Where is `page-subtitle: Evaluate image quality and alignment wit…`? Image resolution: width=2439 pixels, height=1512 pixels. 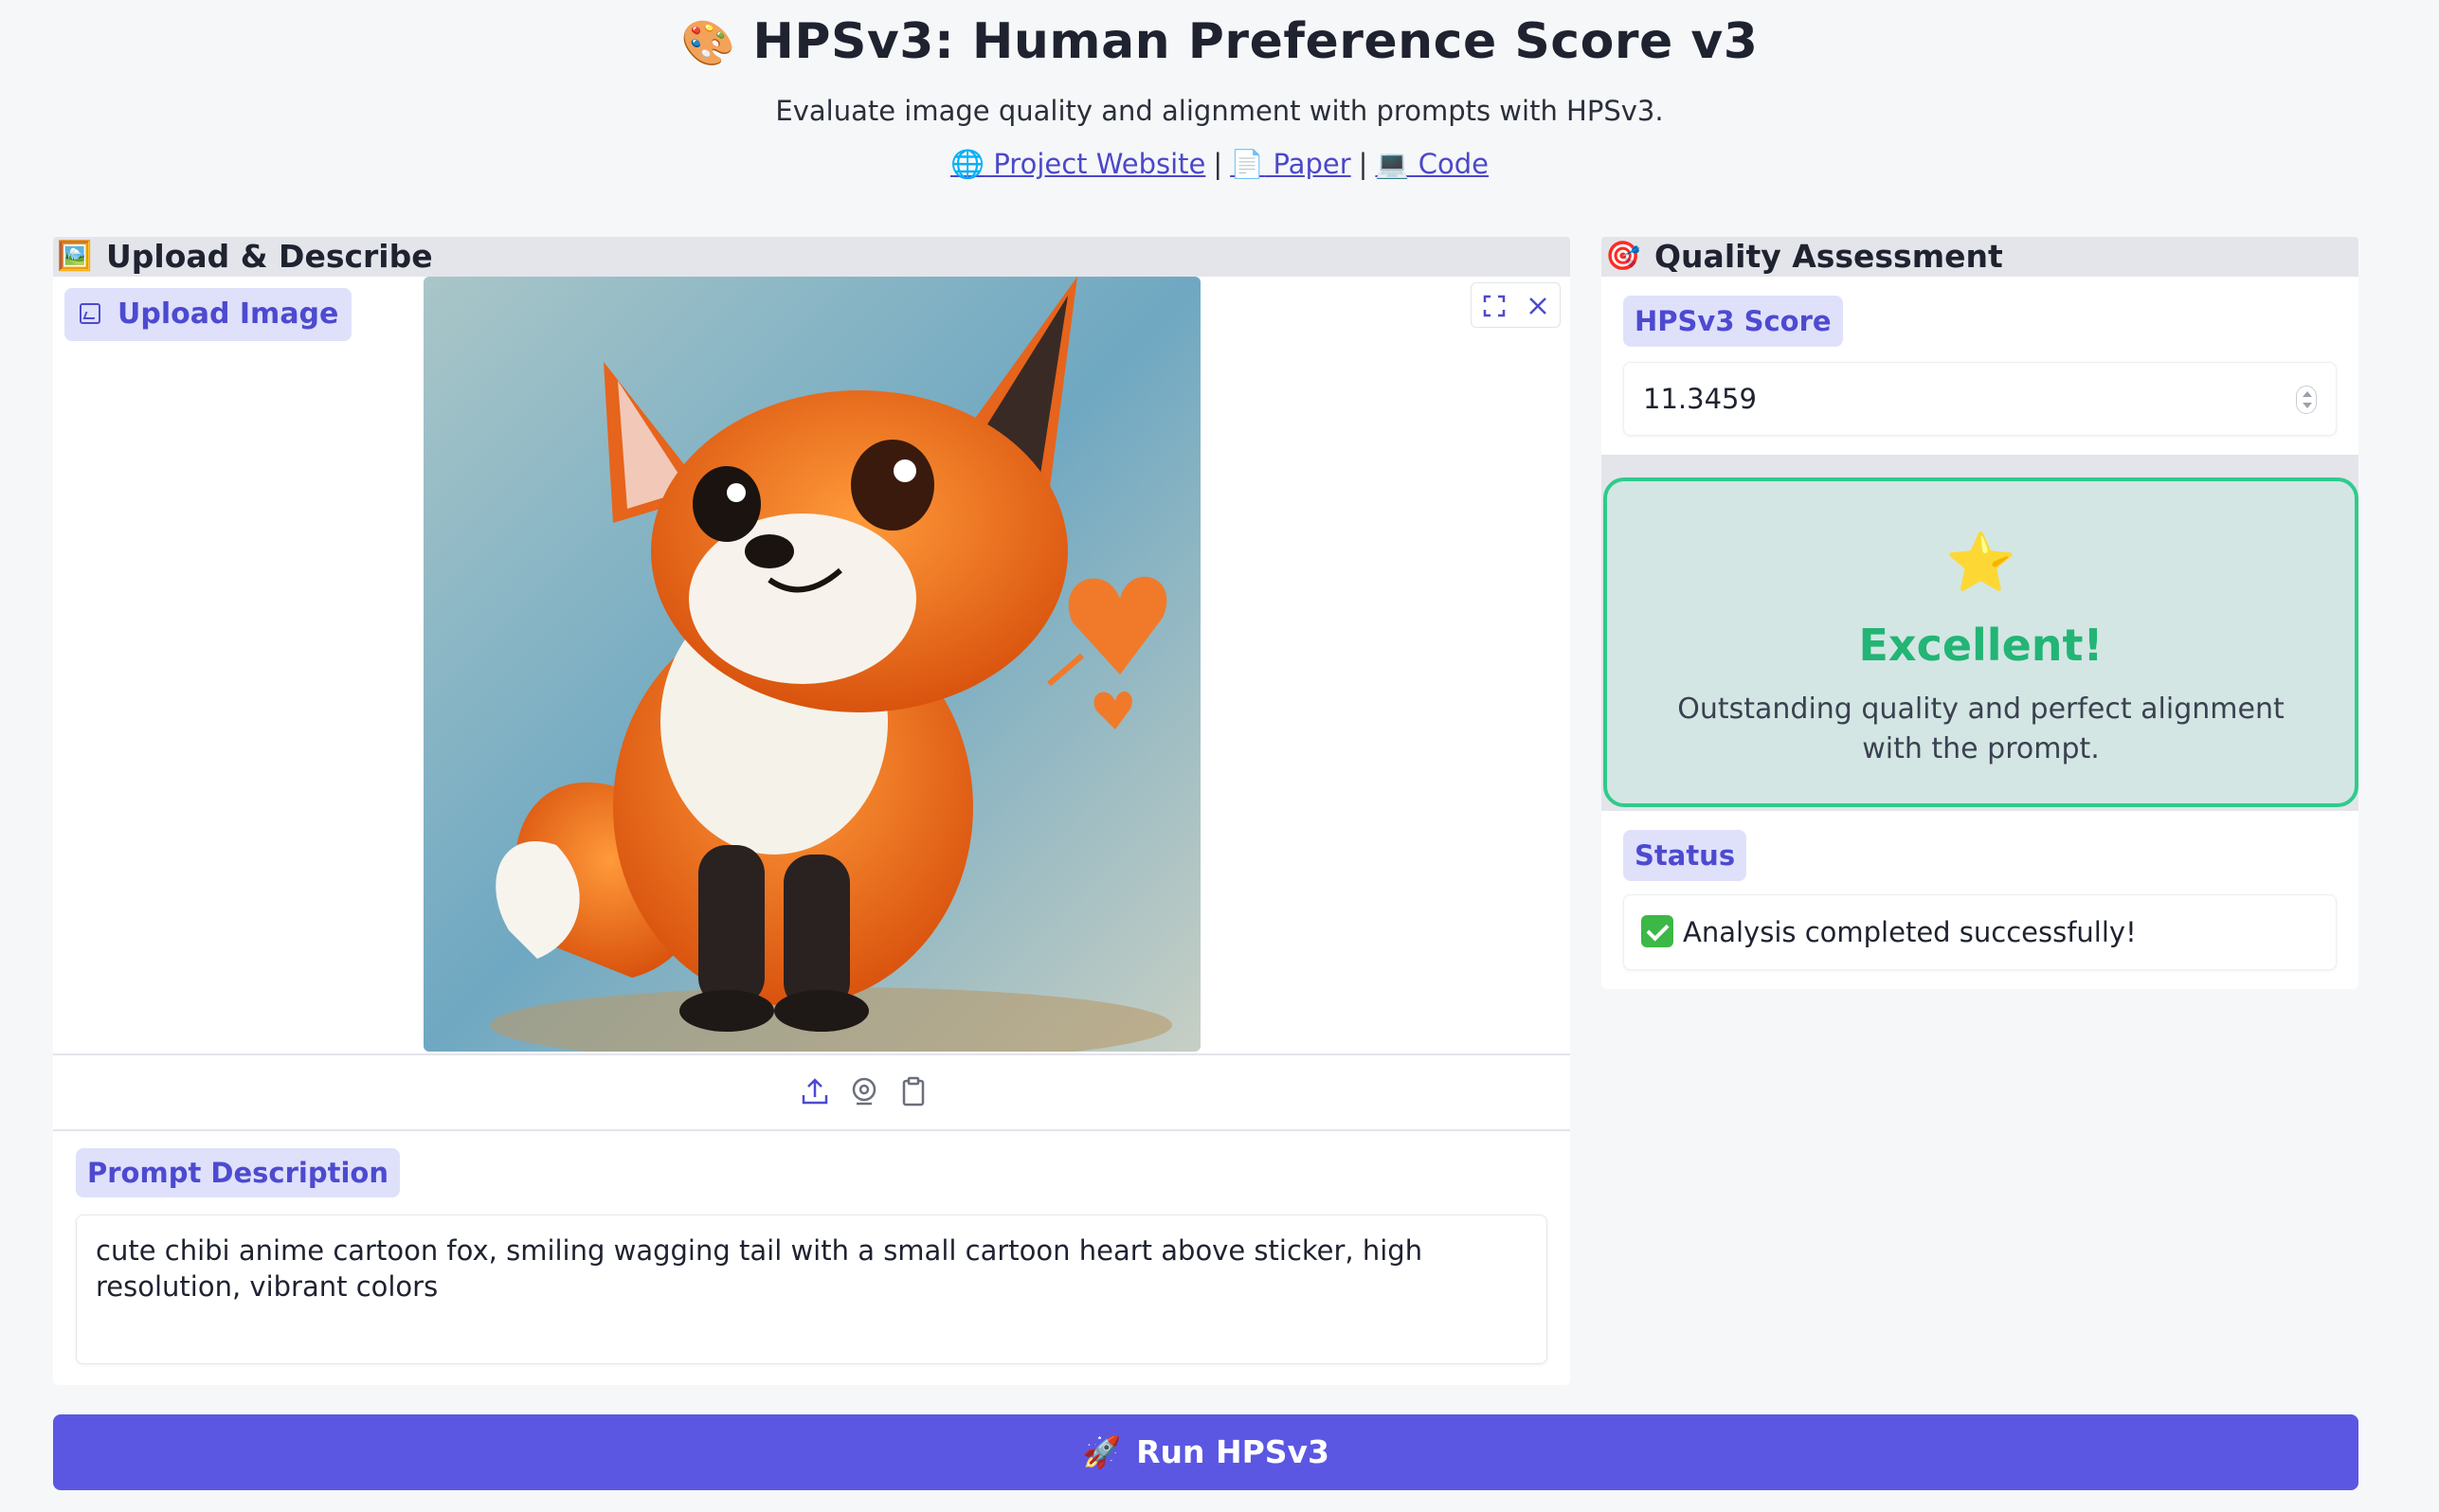
page-subtitle: Evaluate image quality and alignment wit… is located at coordinates (1219, 111).